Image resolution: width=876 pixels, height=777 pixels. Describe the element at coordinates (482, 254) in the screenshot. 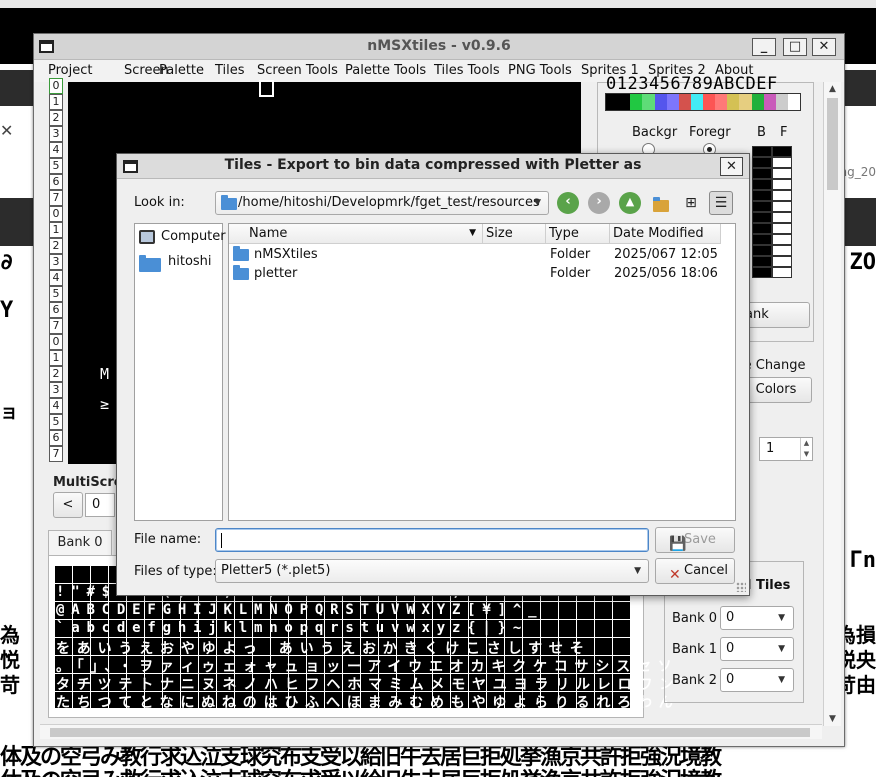

I see `file-row: nMSXtiles Folder 2025/067 12:05` at that location.